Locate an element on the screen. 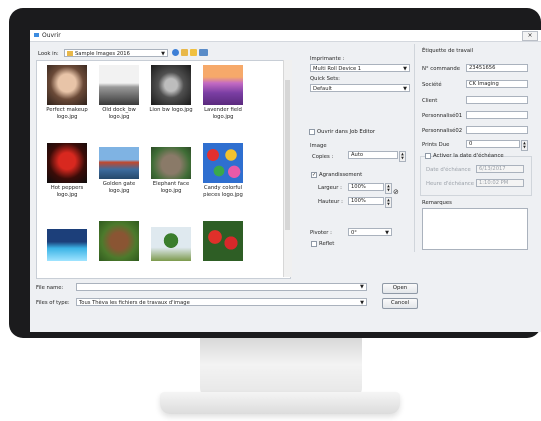 The image size is (541, 421). prints-due-stepper: ▲ ▼ is located at coordinates (524, 145).